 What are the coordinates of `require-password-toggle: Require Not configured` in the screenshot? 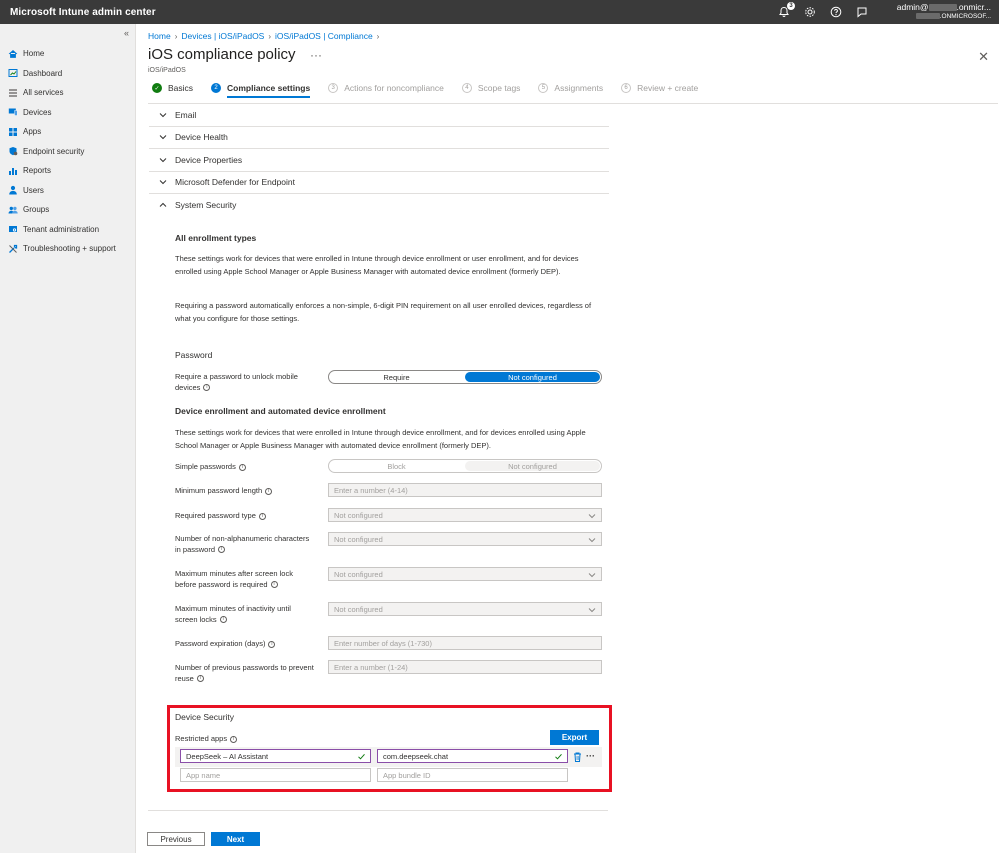 It's located at (465, 377).